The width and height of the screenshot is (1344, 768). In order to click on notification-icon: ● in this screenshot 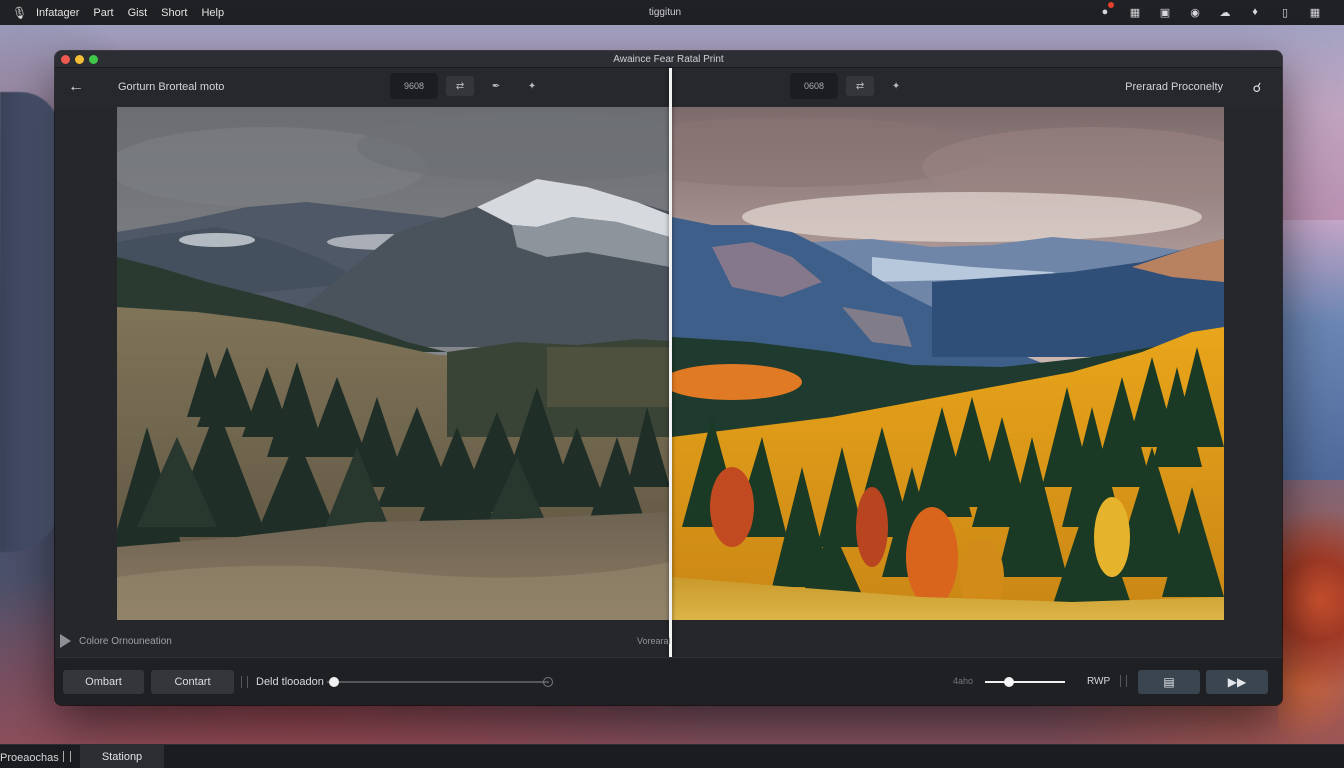, I will do `click(1105, 11)`.